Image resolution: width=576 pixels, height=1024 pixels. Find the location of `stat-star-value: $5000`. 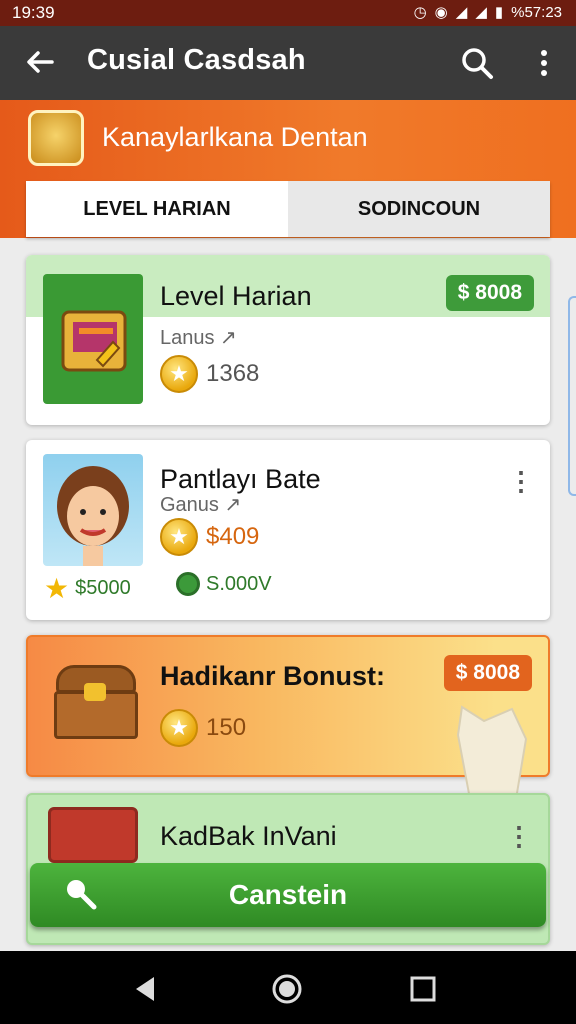

stat-star-value: $5000 is located at coordinates (103, 588).